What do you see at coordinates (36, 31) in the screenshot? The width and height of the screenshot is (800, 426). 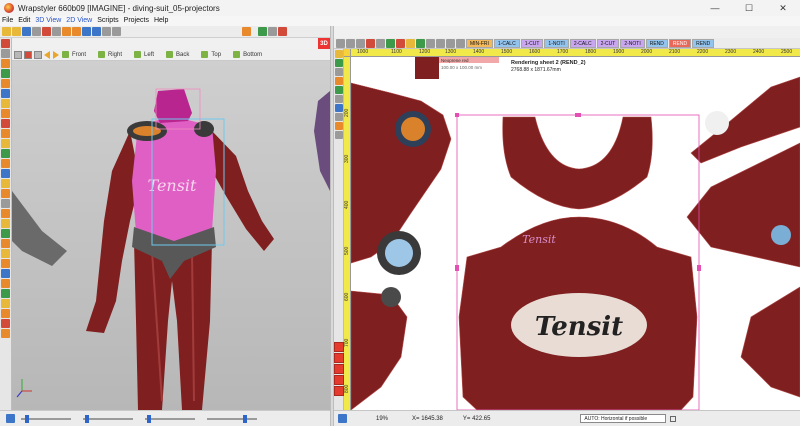 I see `print-icon` at bounding box center [36, 31].